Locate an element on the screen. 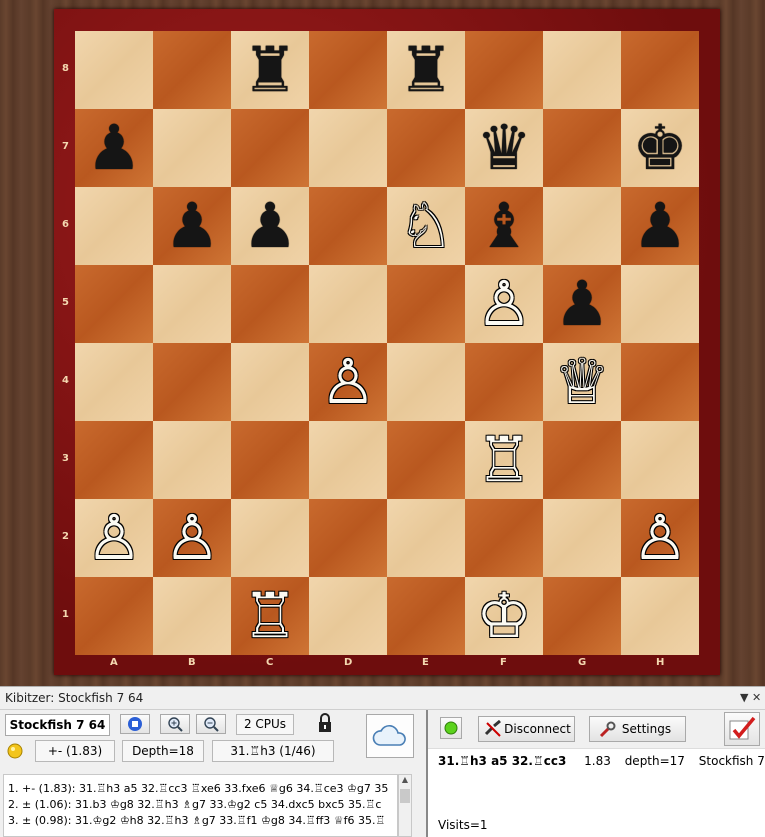  square-c2 is located at coordinates (270, 538).